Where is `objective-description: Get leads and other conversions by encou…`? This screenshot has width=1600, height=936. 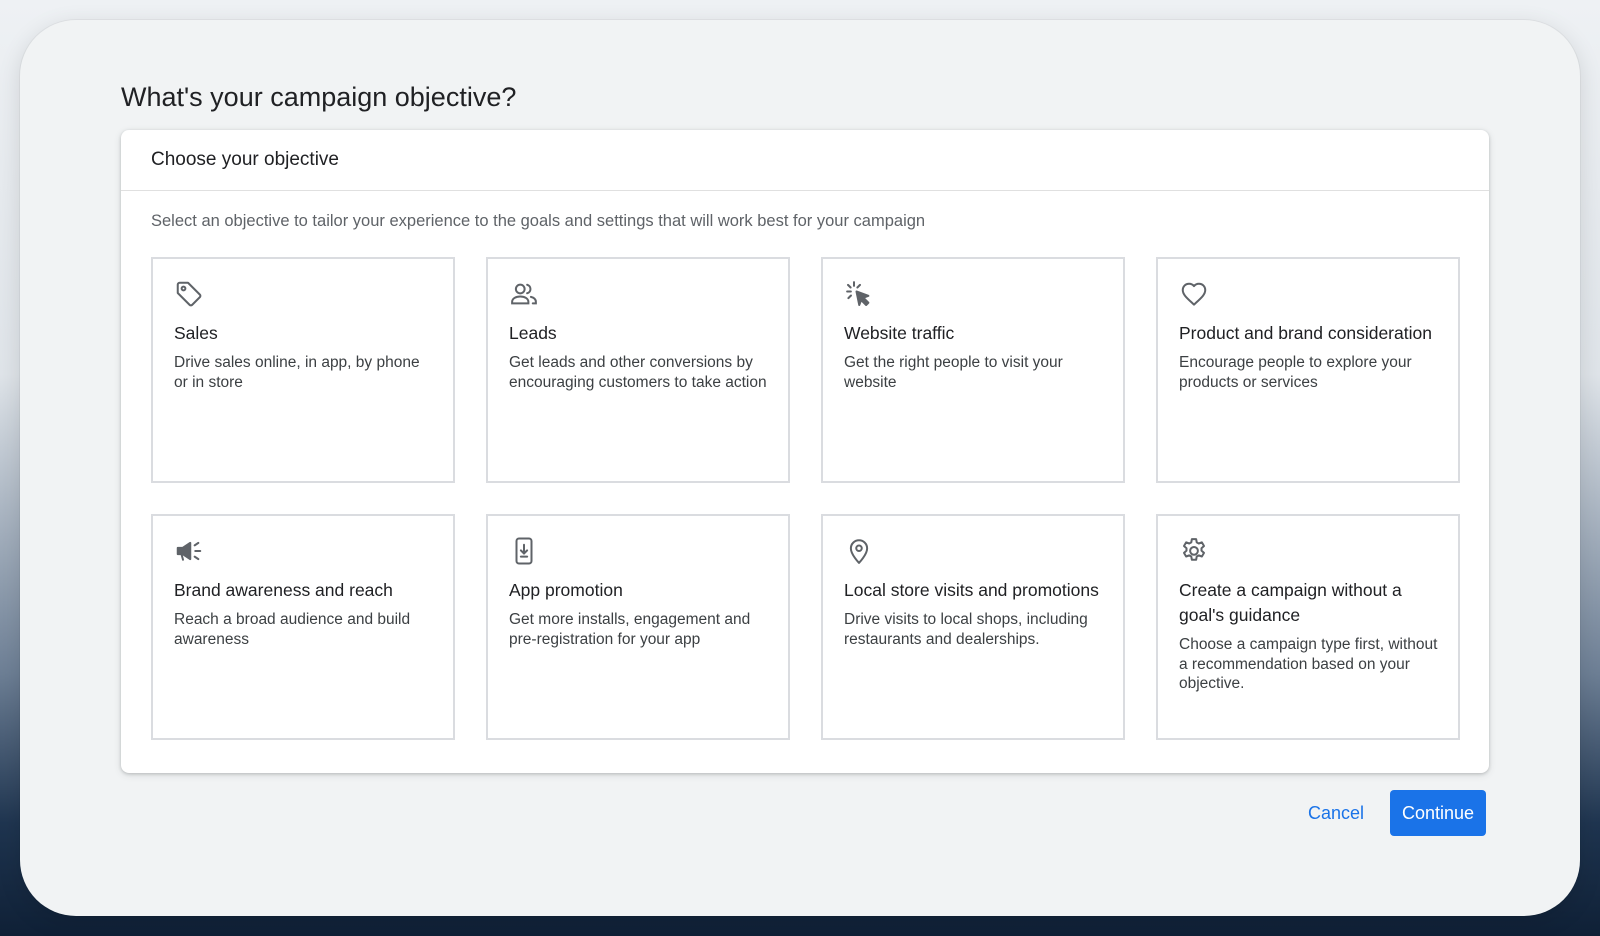 objective-description: Get leads and other conversions by encou… is located at coordinates (638, 372).